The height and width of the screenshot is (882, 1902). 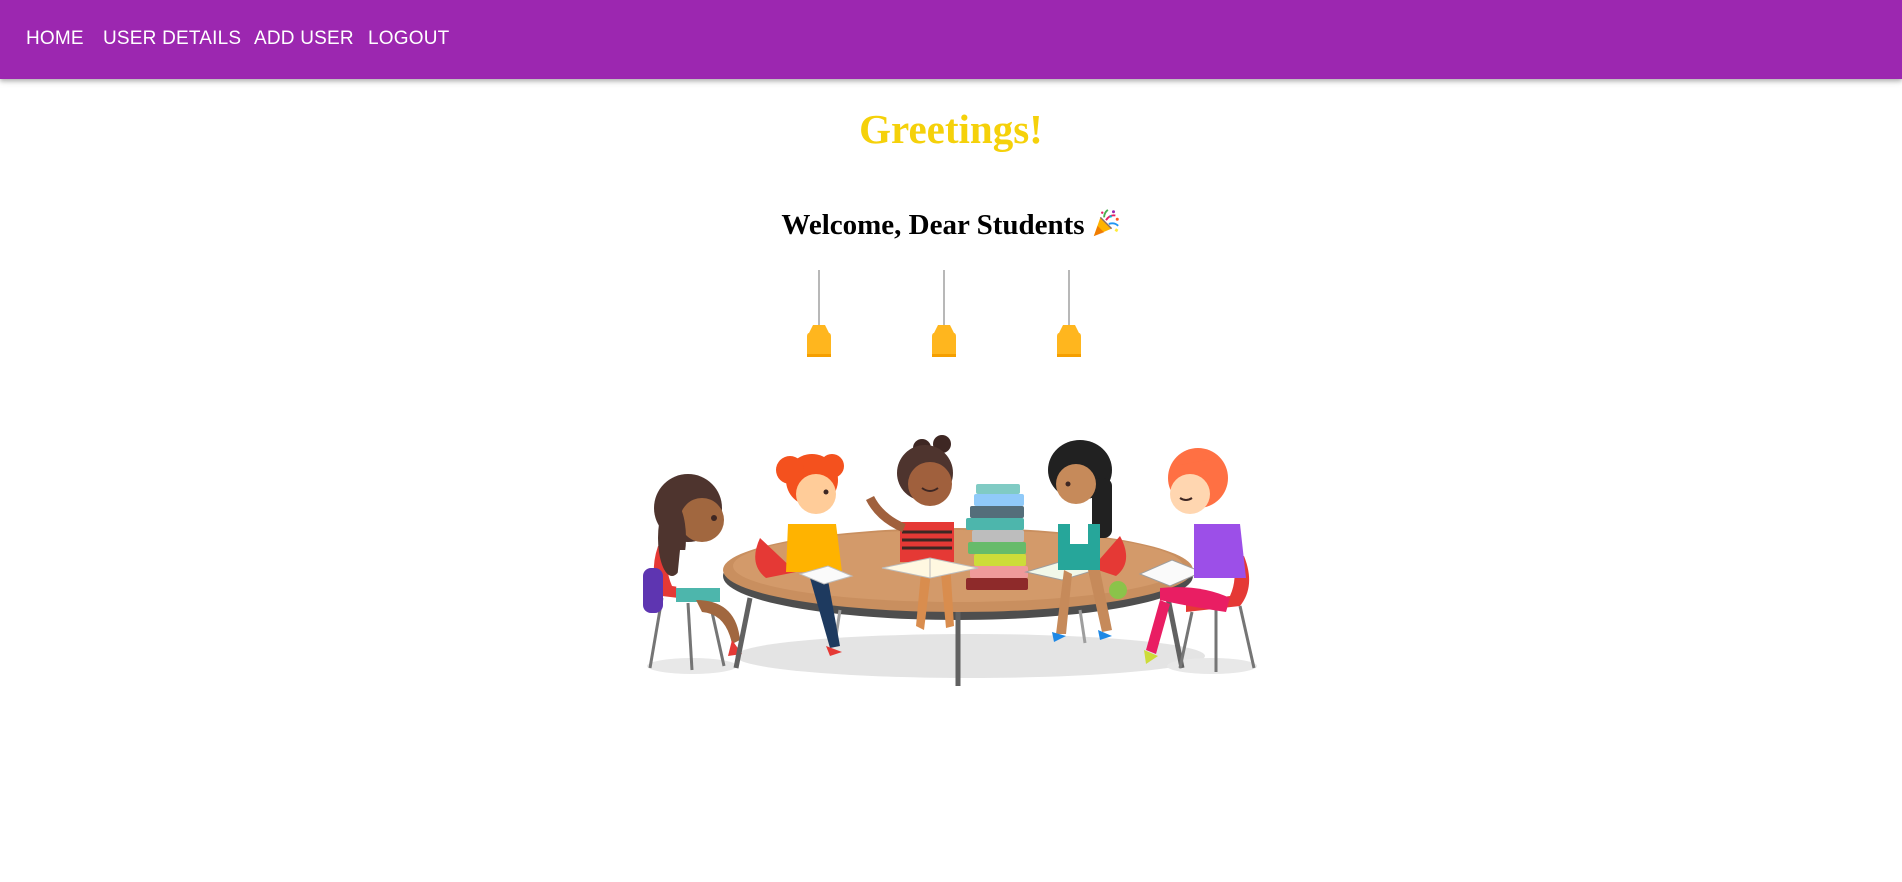 I want to click on nav-logout-link: LOGOUT, so click(x=408, y=39).